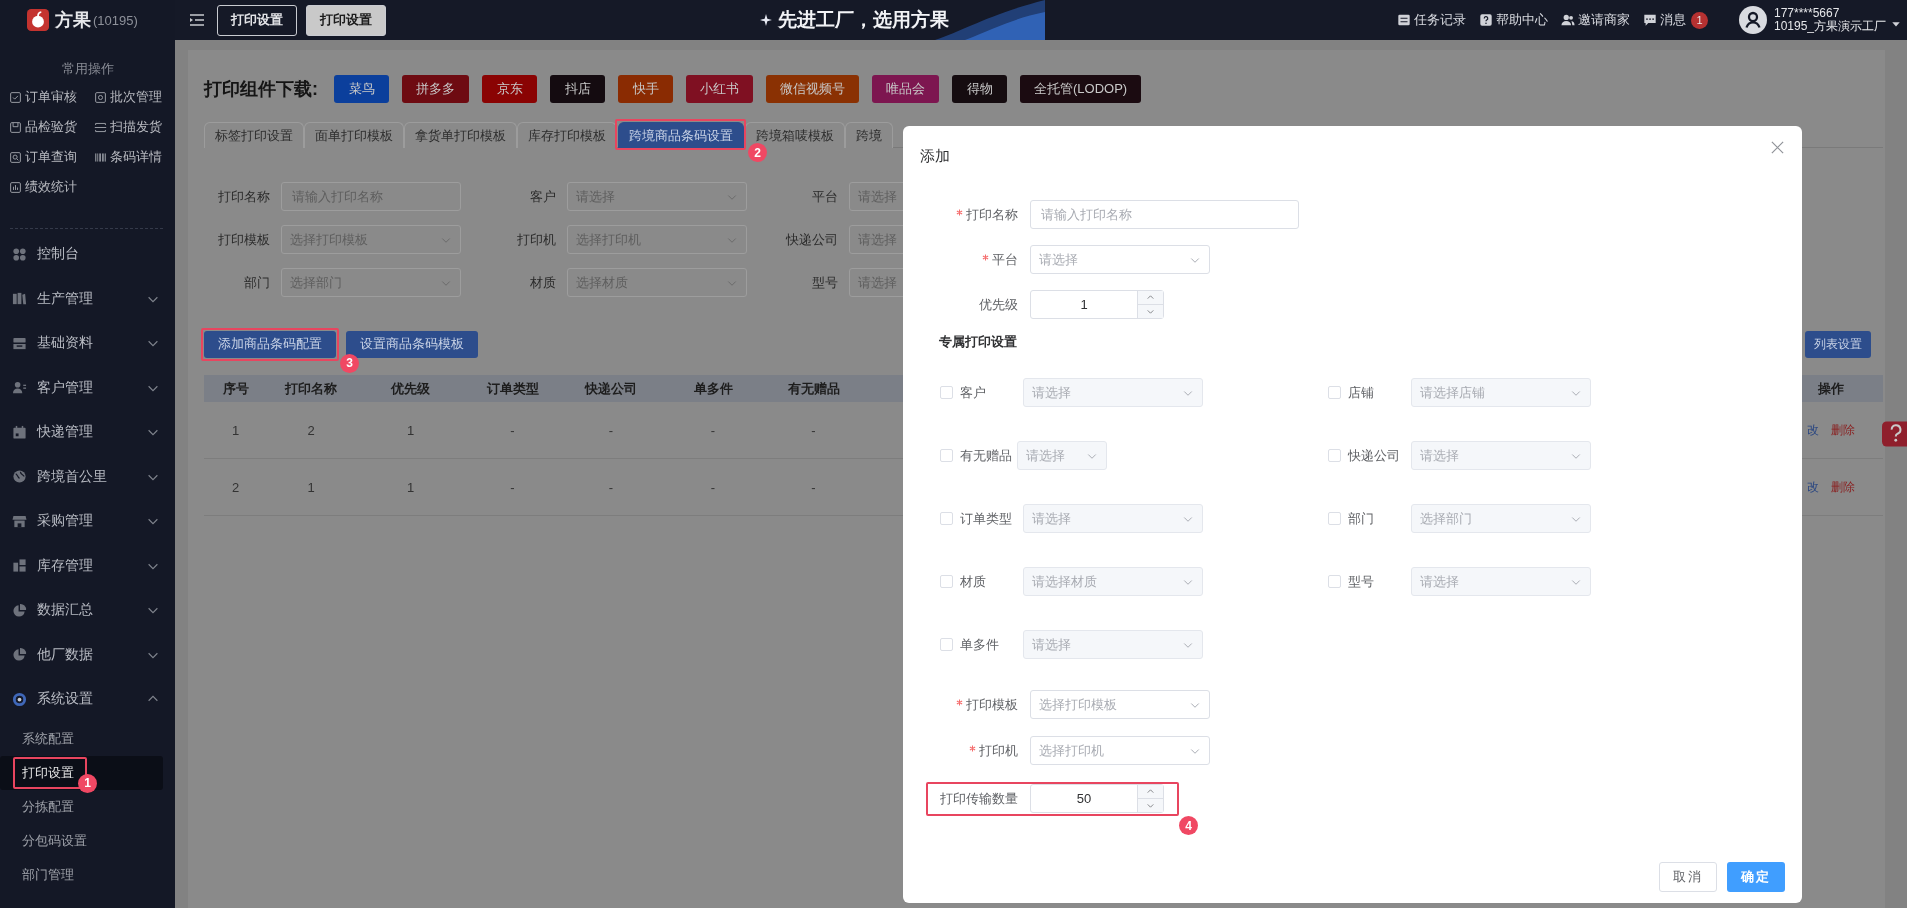  What do you see at coordinates (86, 699) in the screenshot?
I see `menu-item: 系统设置` at bounding box center [86, 699].